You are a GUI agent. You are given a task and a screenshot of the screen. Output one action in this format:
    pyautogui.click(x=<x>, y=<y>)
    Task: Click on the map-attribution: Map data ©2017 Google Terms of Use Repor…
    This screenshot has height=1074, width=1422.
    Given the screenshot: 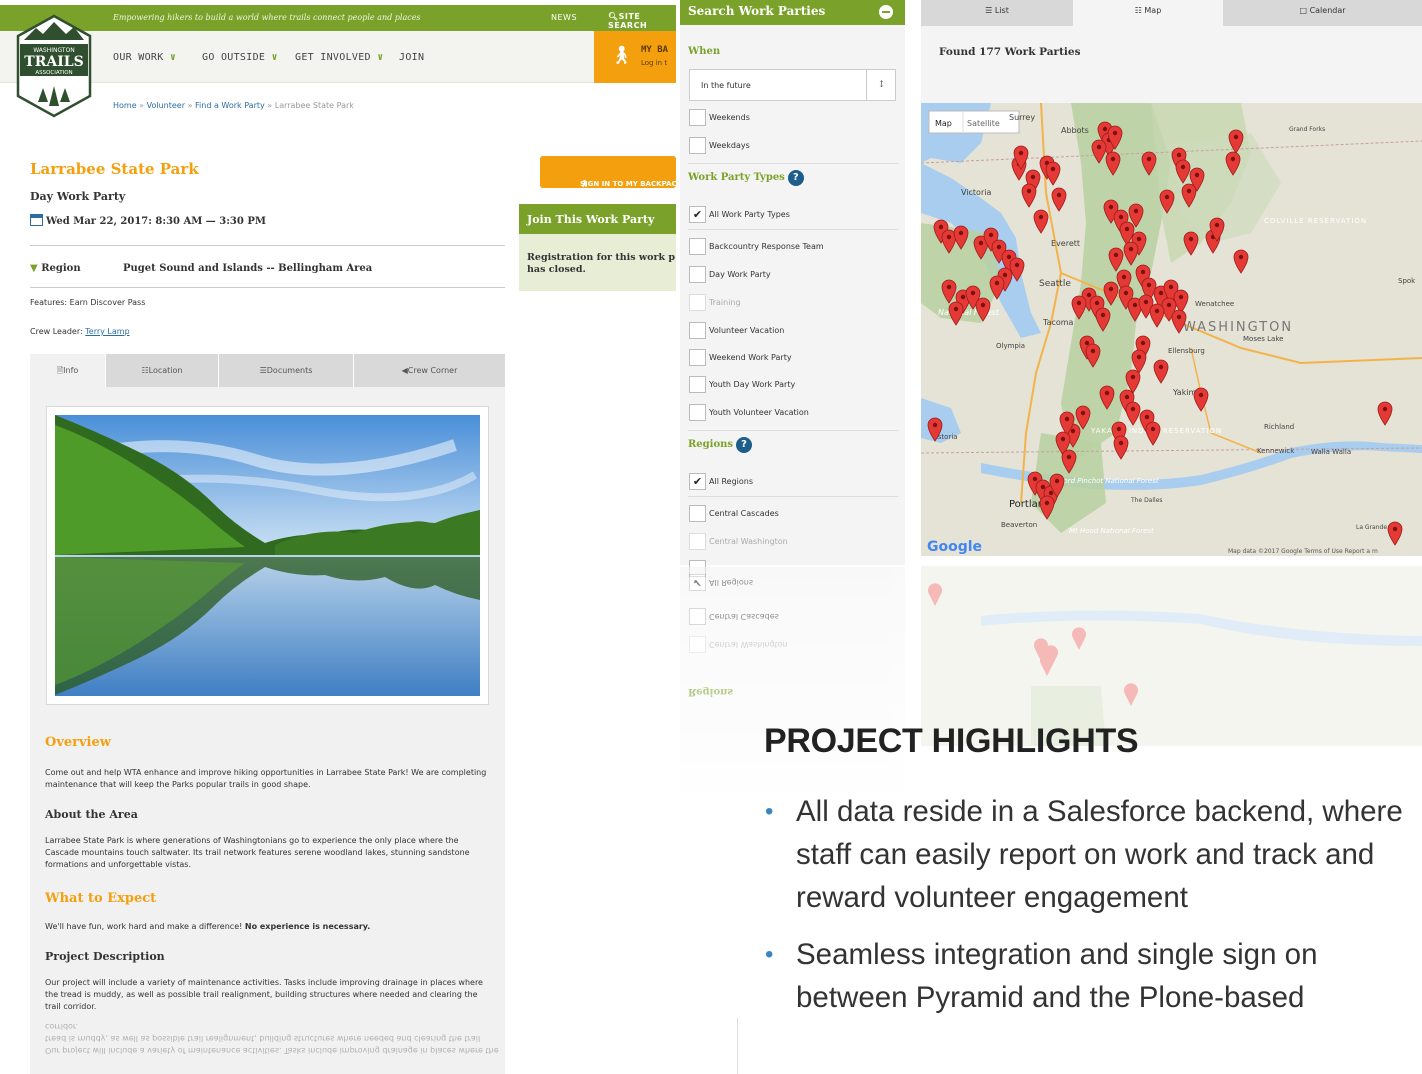 What is the action you would take?
    pyautogui.click(x=1303, y=551)
    